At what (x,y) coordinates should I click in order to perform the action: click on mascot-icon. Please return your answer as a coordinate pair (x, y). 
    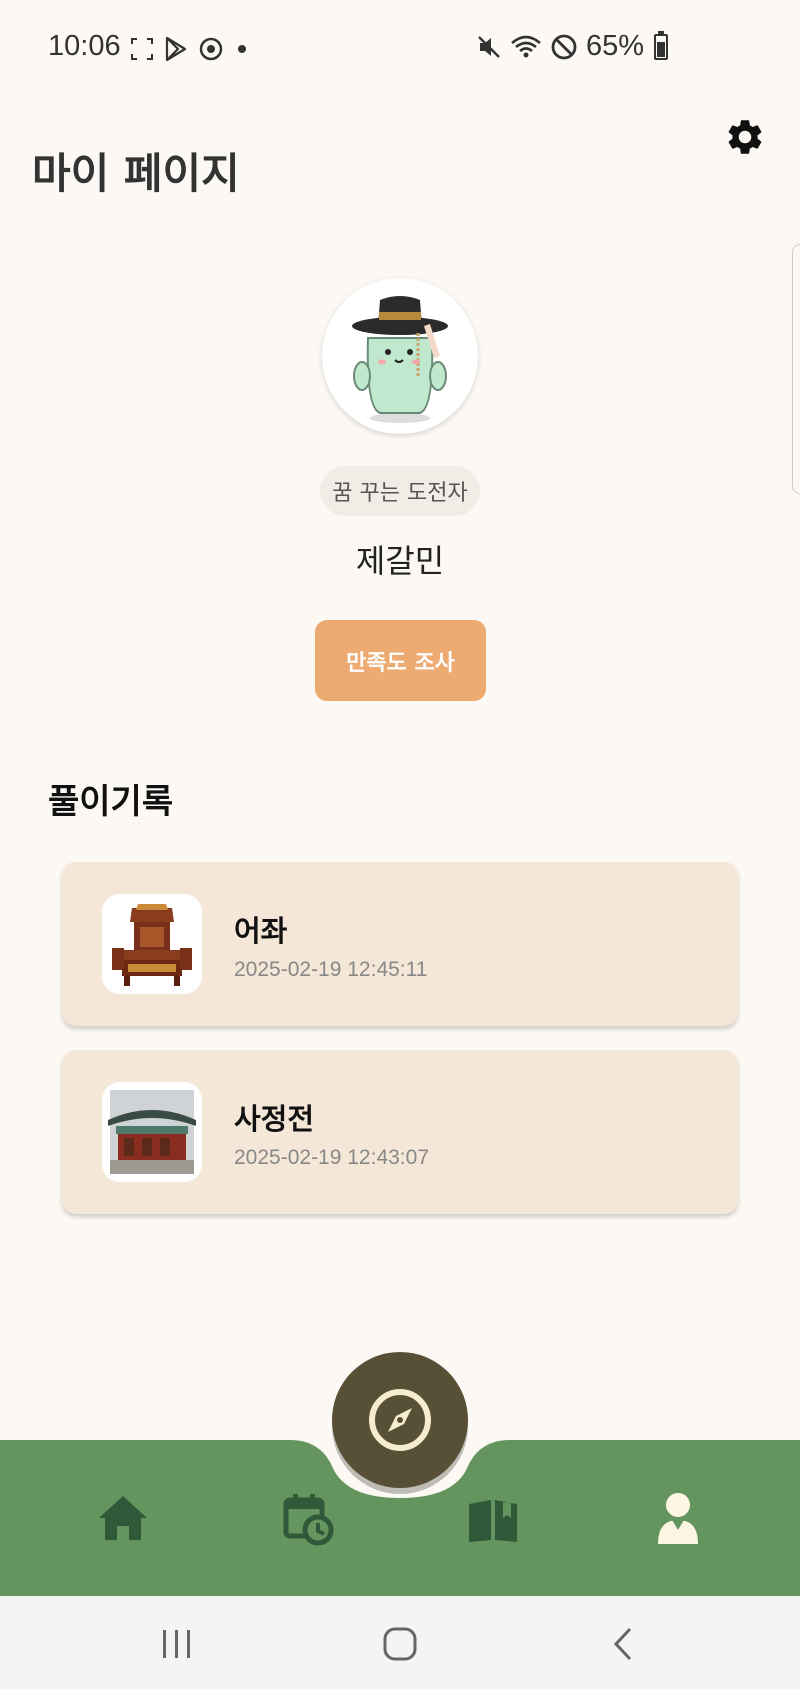
    Looking at the image, I should click on (400, 359).